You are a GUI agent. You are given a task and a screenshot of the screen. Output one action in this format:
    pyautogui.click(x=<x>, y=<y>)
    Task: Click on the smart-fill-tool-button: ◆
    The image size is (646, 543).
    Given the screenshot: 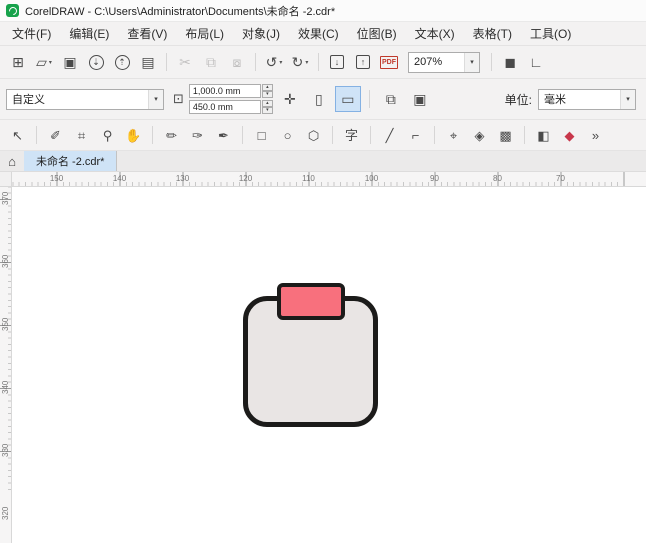 What is the action you would take?
    pyautogui.click(x=569, y=135)
    